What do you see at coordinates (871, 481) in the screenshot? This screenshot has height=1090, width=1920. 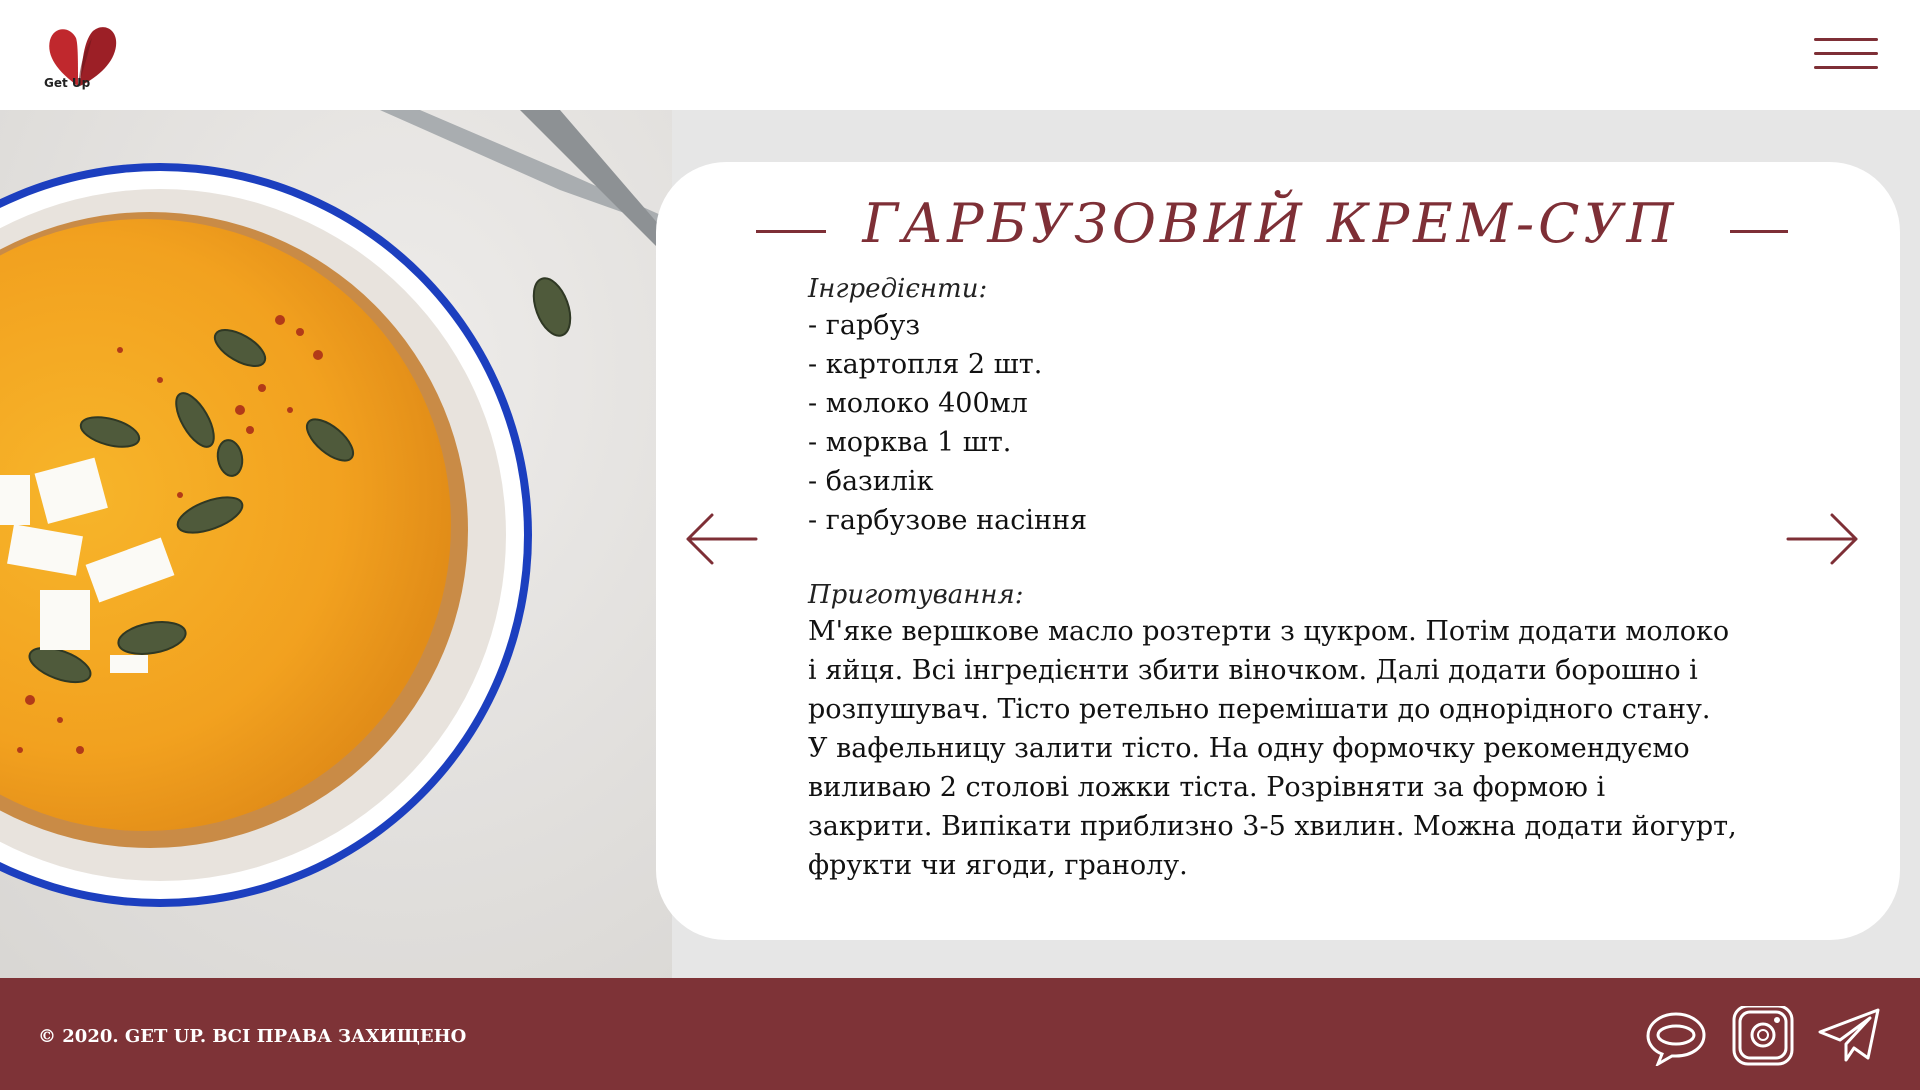 I see `ingredient-item: - базилік` at bounding box center [871, 481].